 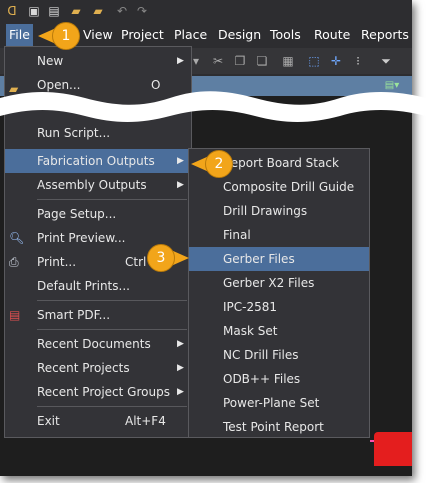 I want to click on submenu-test-point-report: Test Point Report, so click(x=279, y=427).